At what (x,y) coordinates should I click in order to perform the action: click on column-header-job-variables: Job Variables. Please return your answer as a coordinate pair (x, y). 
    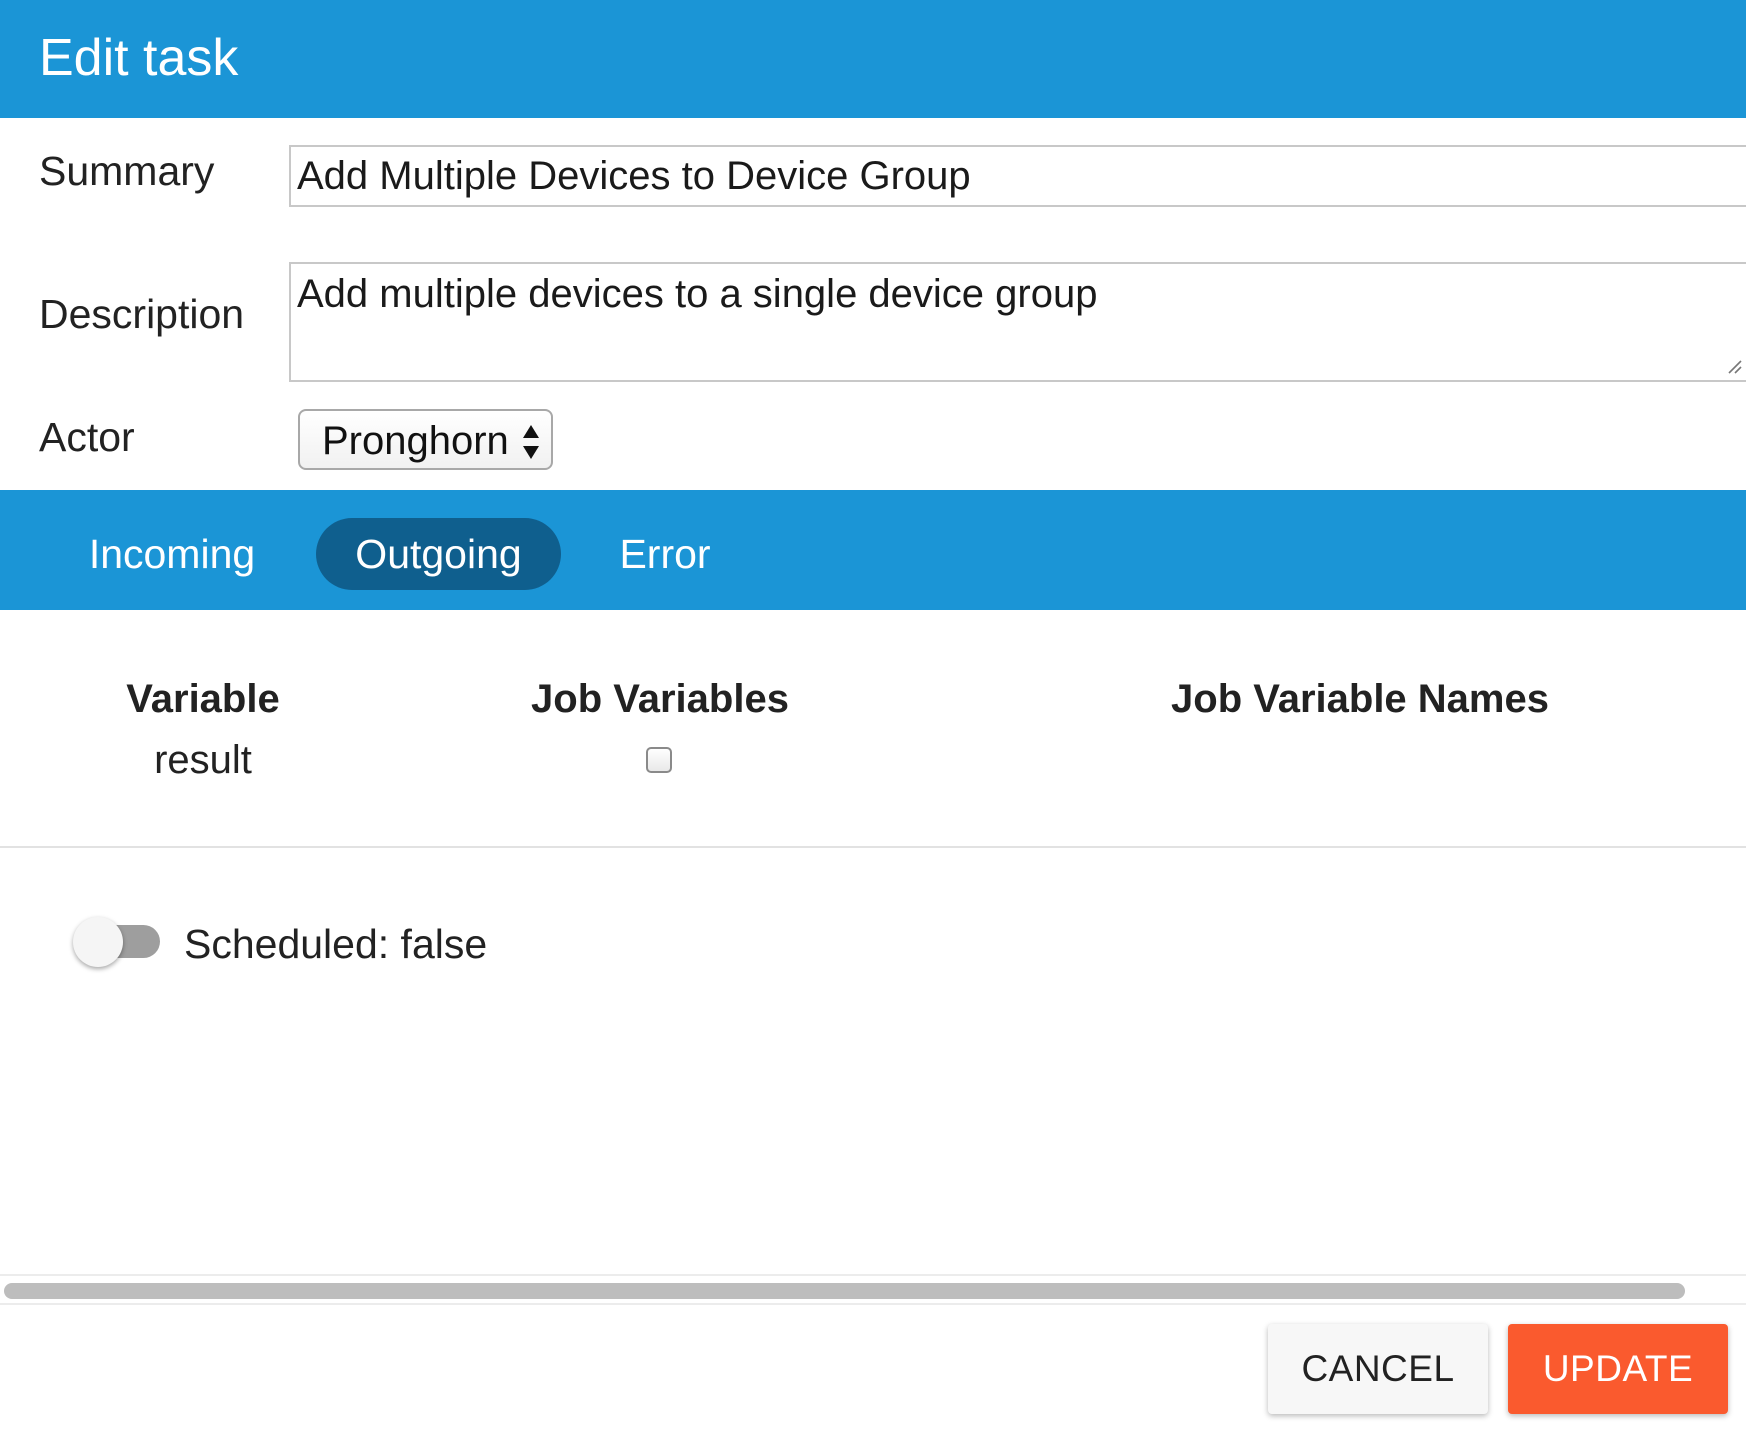
    Looking at the image, I should click on (660, 699).